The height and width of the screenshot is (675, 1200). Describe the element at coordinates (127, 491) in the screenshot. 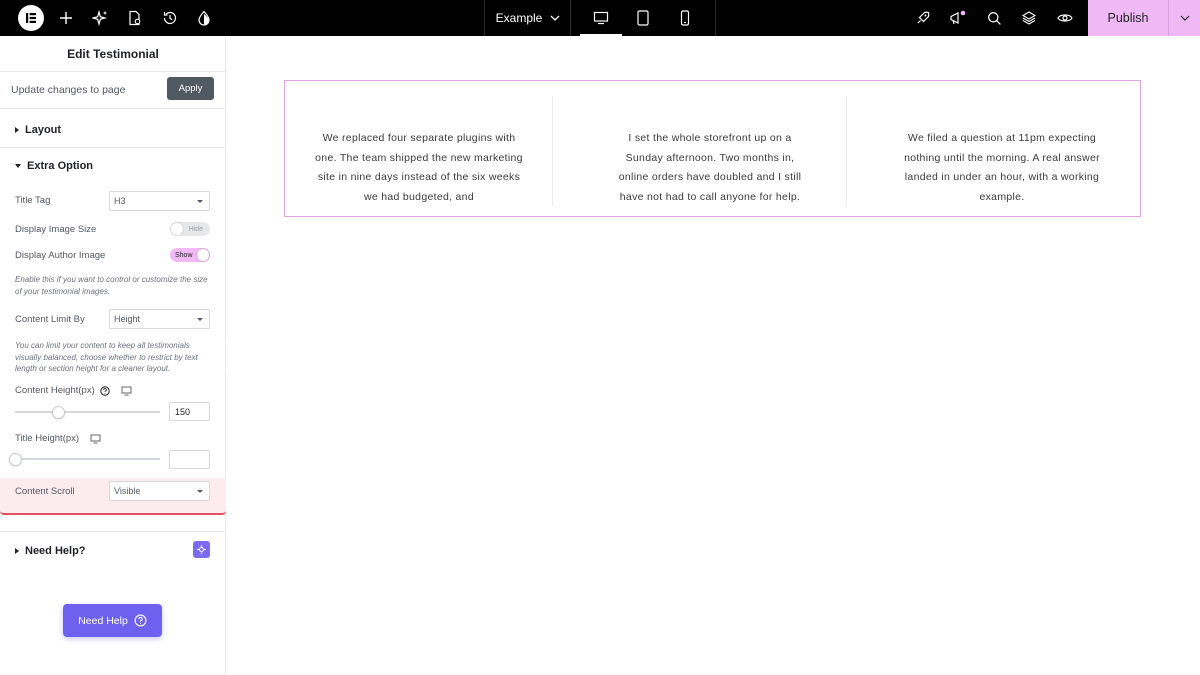

I see `content-scroll-value: Visible` at that location.